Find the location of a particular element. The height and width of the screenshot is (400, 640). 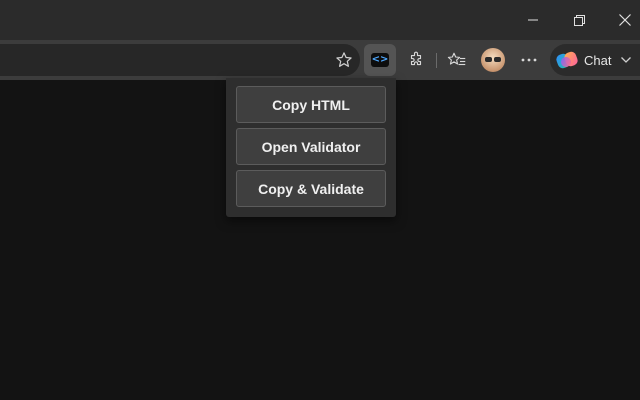

copy-and-validate-button: Copy & Validate is located at coordinates (311, 188).